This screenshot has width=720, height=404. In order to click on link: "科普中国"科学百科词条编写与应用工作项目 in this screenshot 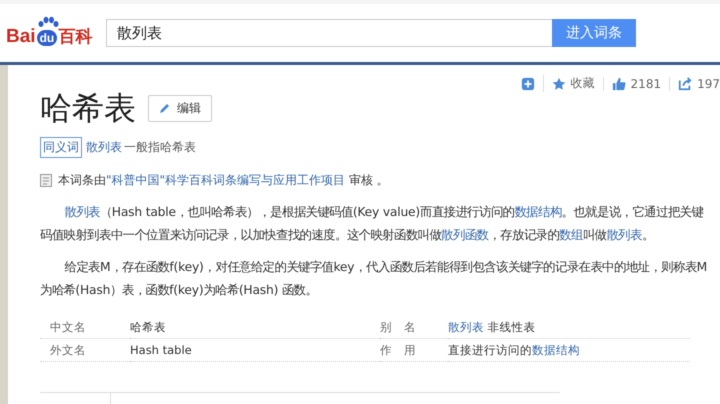, I will do `click(226, 180)`.